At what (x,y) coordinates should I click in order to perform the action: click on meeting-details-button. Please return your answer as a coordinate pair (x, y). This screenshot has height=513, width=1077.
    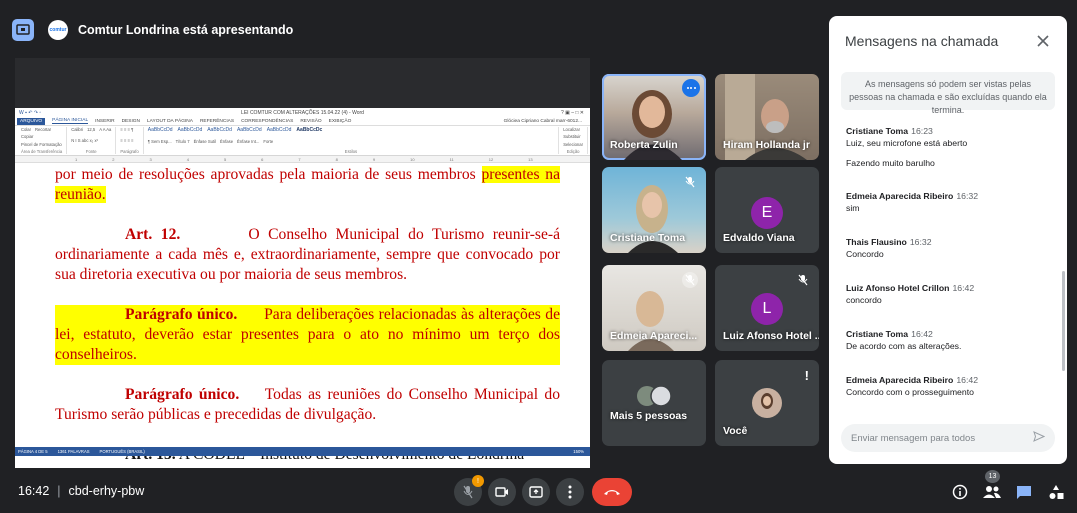
    Looking at the image, I should click on (960, 492).